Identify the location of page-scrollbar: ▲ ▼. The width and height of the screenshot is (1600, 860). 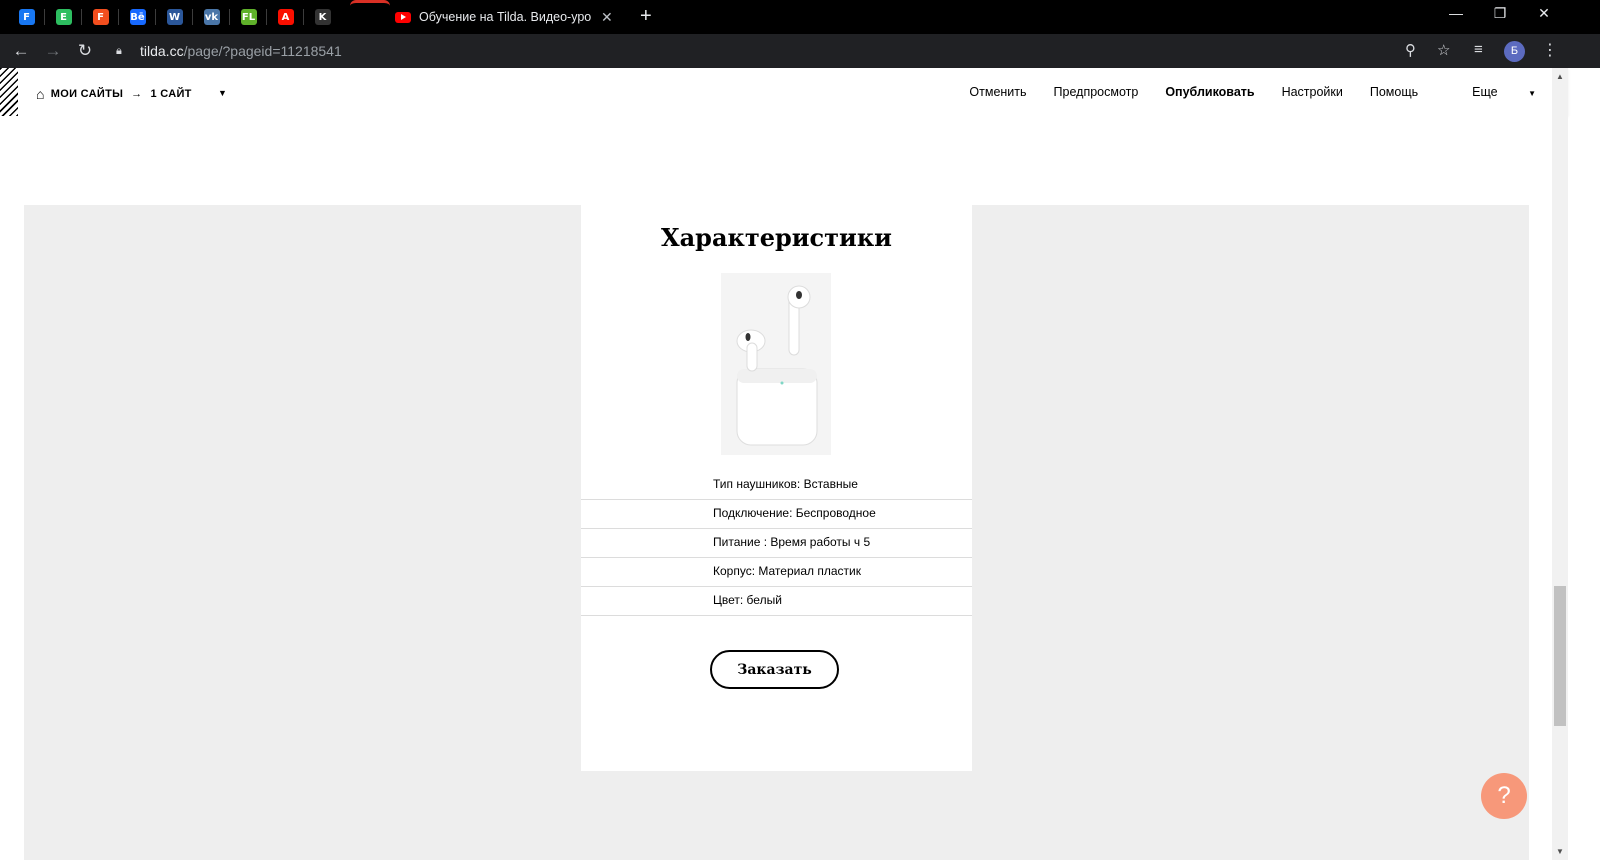
(1560, 464).